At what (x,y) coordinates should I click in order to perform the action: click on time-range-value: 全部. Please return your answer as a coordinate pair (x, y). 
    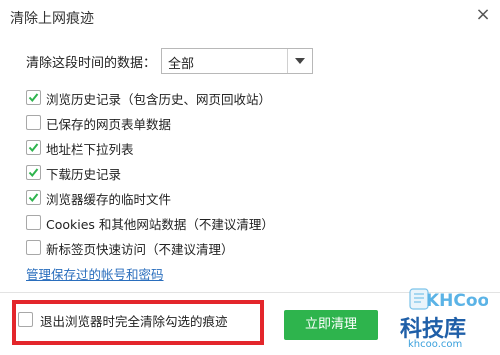
    Looking at the image, I should click on (181, 64).